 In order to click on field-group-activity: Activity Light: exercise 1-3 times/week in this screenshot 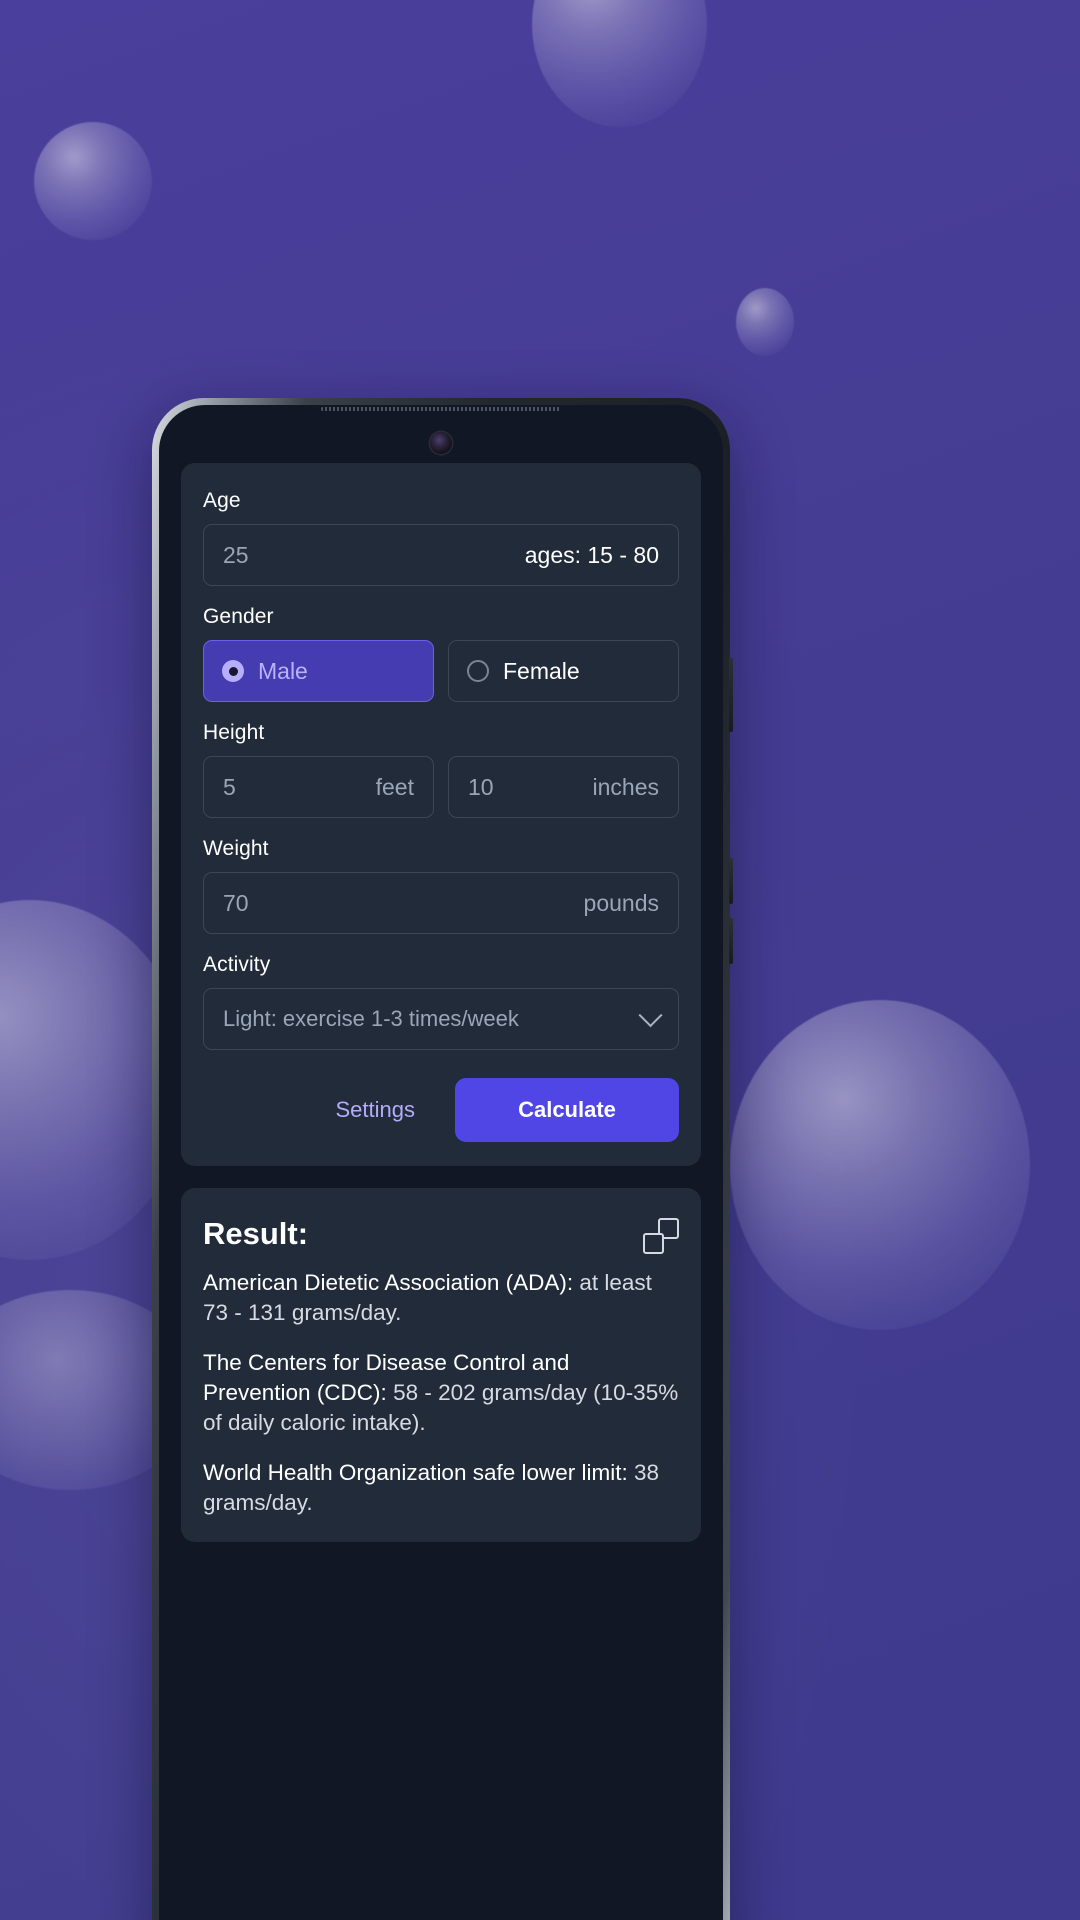, I will do `click(441, 1001)`.